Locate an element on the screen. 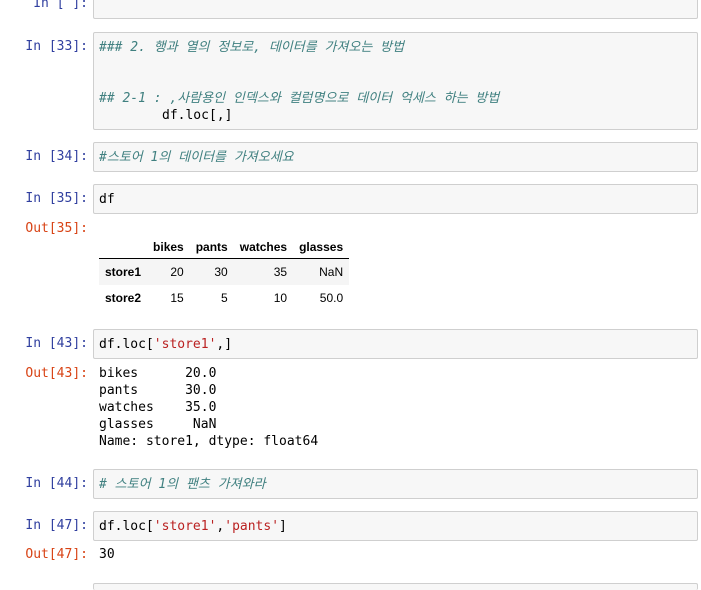 This screenshot has width=701, height=590. code-line: df.loc['store1','pants'] is located at coordinates (193, 526).